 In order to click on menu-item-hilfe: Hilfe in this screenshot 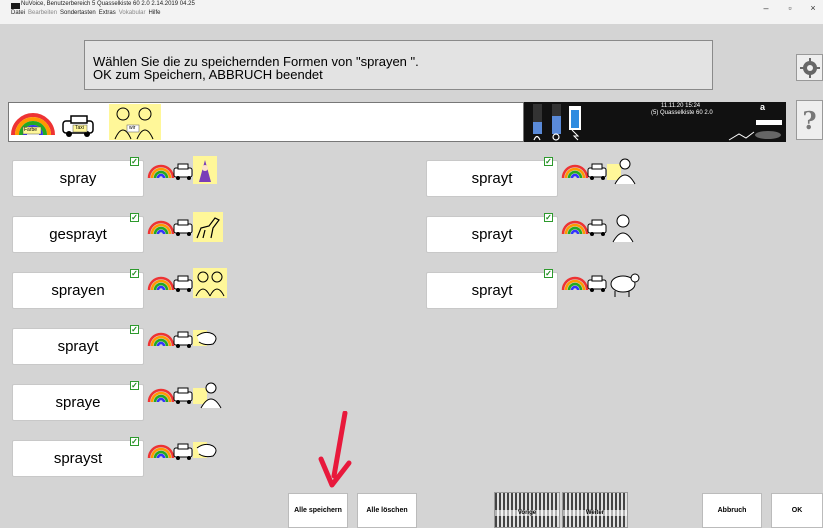, I will do `click(154, 13)`.